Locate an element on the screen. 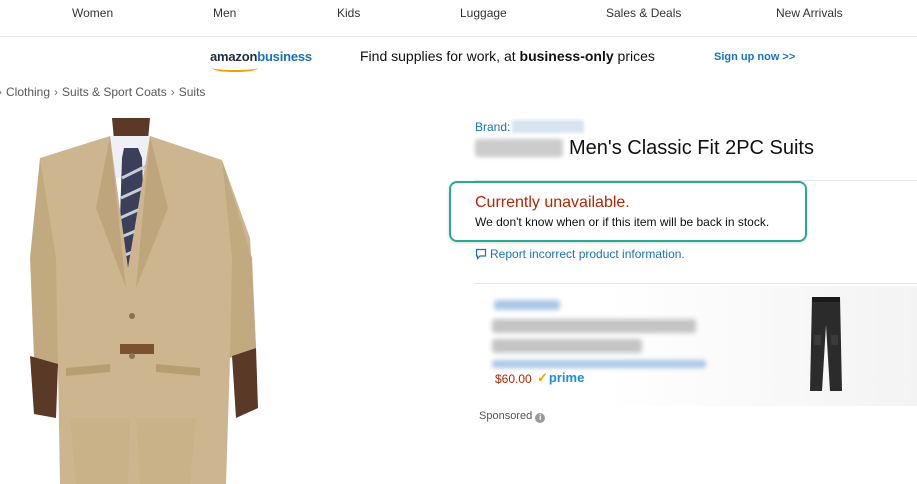  divider is located at coordinates (696, 283).